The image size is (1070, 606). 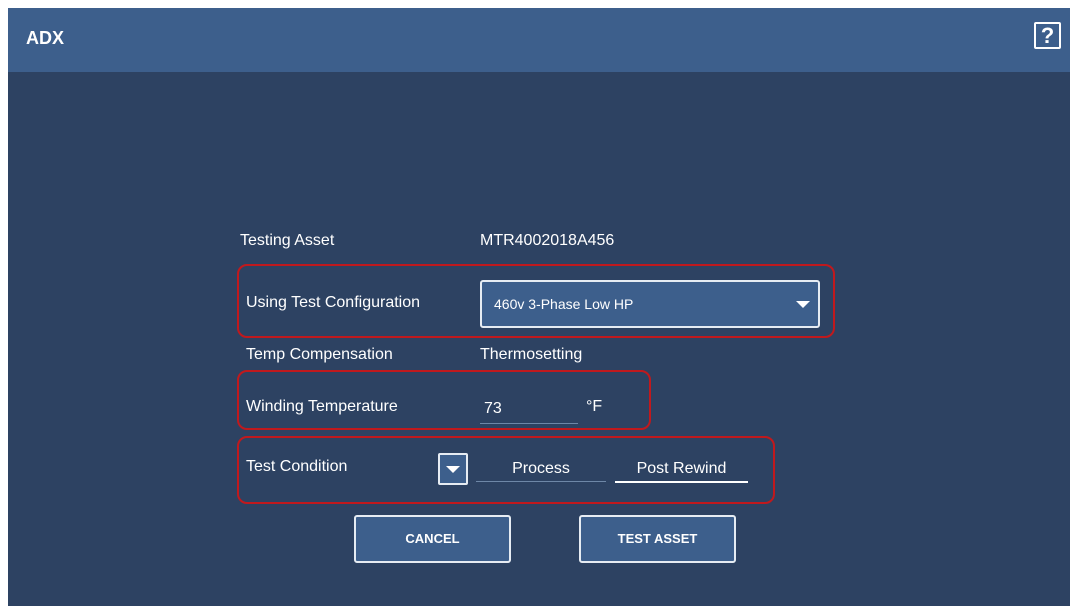 I want to click on test-configuration-dropdown: 460v 3-Phase Low HP, so click(x=650, y=304).